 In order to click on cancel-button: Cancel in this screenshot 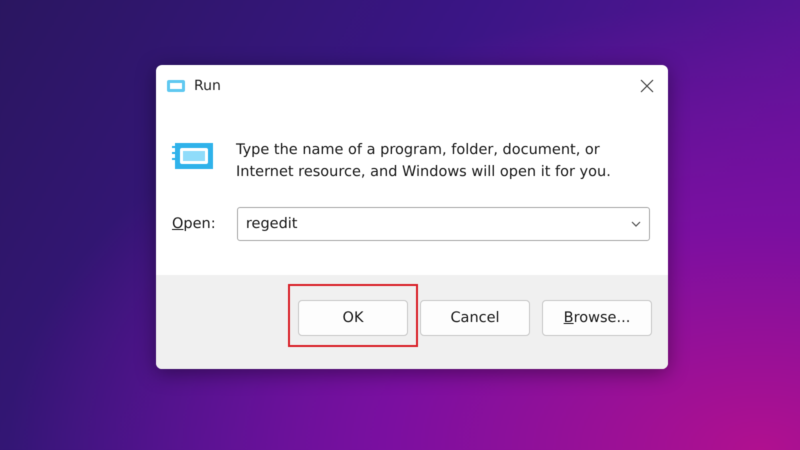, I will do `click(475, 318)`.